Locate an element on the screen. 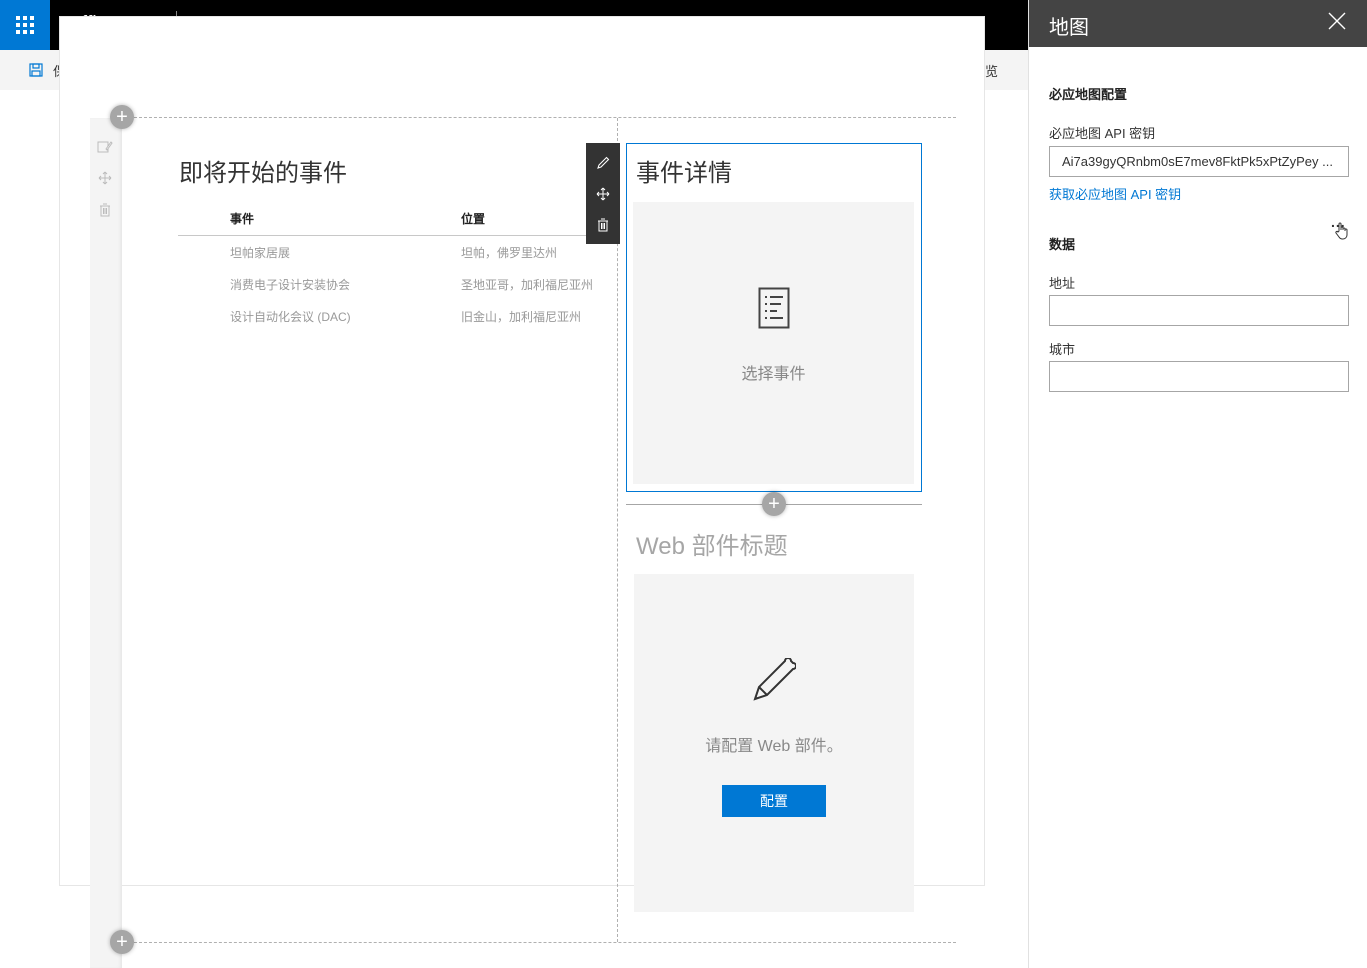 This screenshot has height=968, width=1367. address-input is located at coordinates (1199, 310).